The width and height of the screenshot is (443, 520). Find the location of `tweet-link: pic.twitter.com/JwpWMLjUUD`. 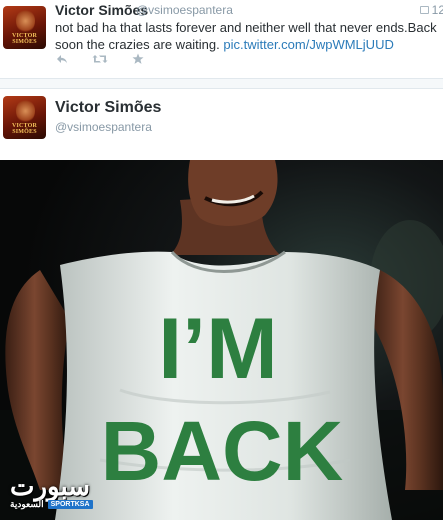

tweet-link: pic.twitter.com/JwpWMLjUUD is located at coordinates (308, 44).